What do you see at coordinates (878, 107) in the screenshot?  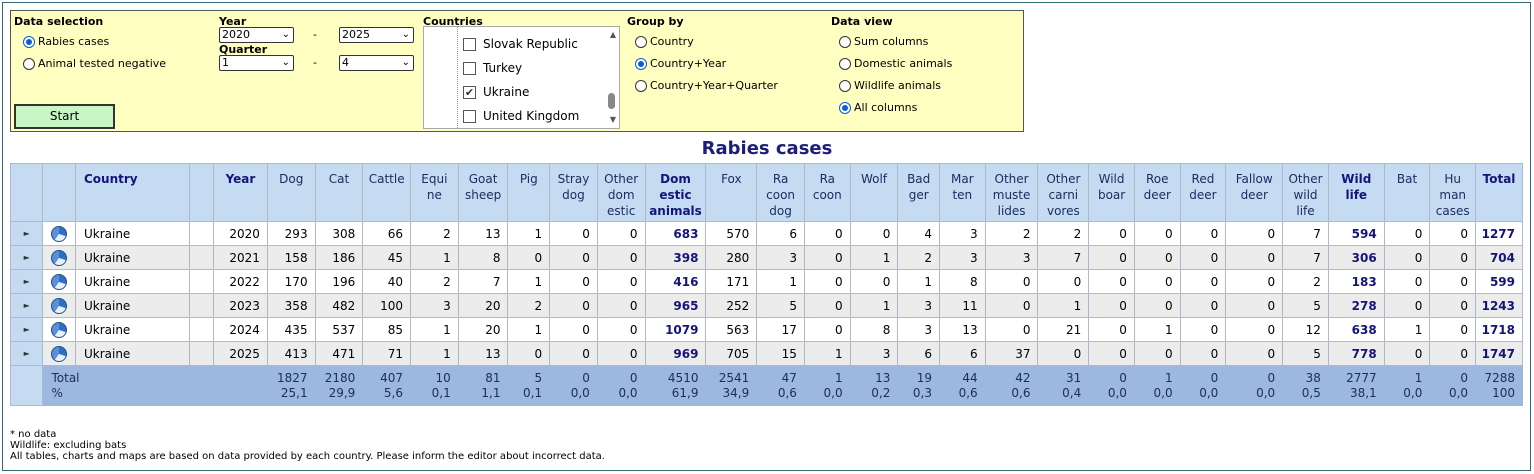 I see `radio-view-all-columns: All columns` at bounding box center [878, 107].